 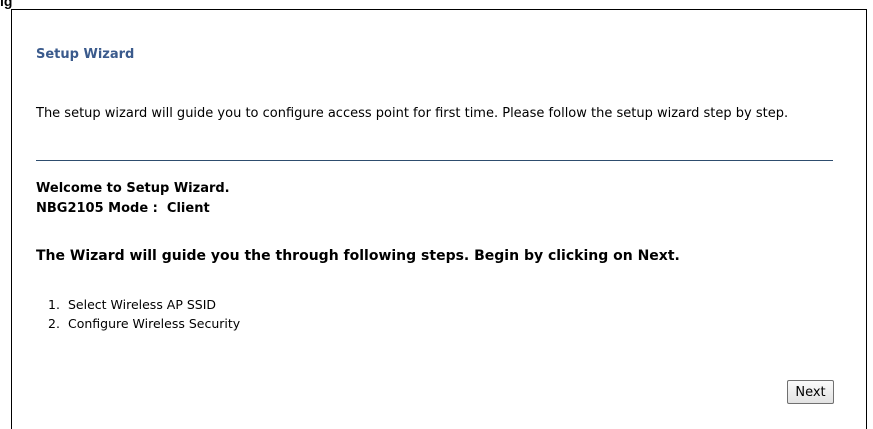 What do you see at coordinates (154, 323) in the screenshot?
I see `step-label: Configure Wireless Security` at bounding box center [154, 323].